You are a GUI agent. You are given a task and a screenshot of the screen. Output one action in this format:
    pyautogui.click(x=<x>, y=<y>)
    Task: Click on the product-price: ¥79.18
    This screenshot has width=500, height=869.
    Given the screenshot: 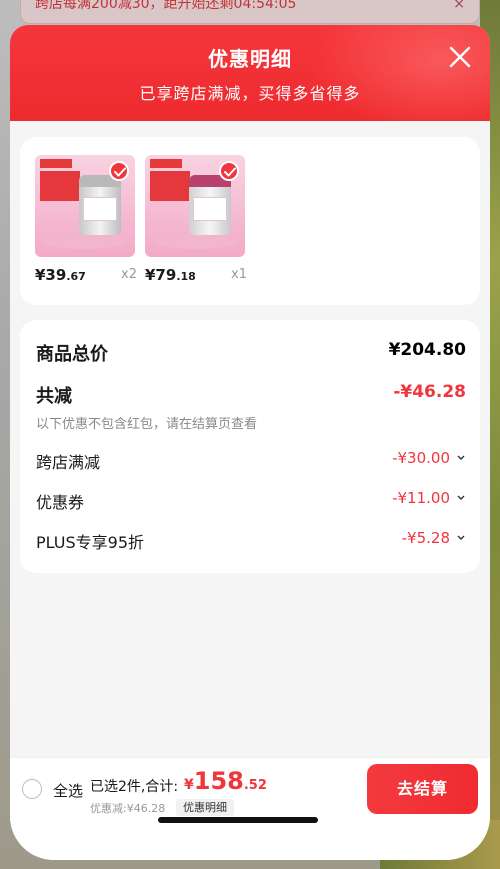 What is the action you would take?
    pyautogui.click(x=170, y=275)
    